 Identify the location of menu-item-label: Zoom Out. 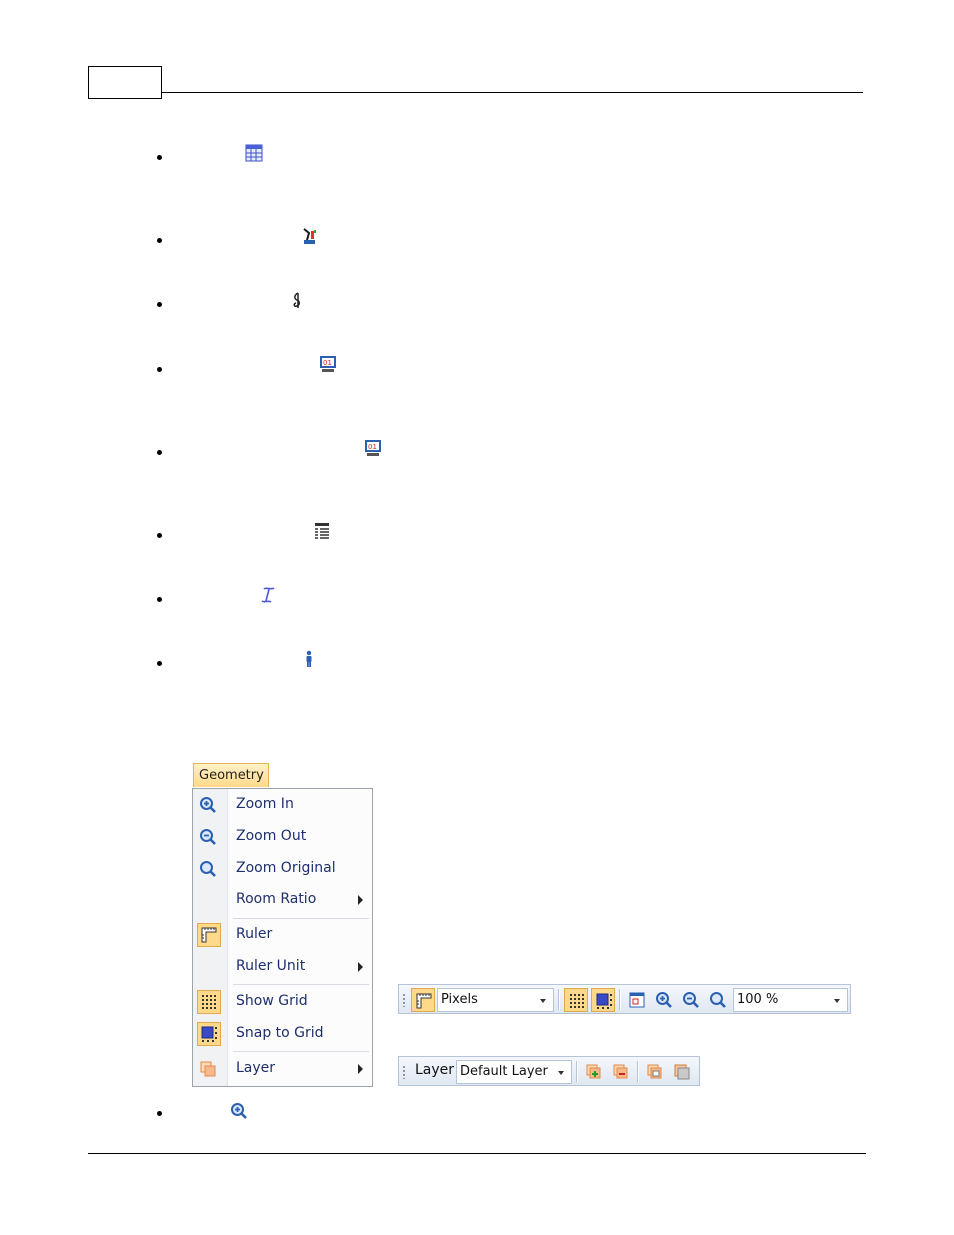
(271, 836).